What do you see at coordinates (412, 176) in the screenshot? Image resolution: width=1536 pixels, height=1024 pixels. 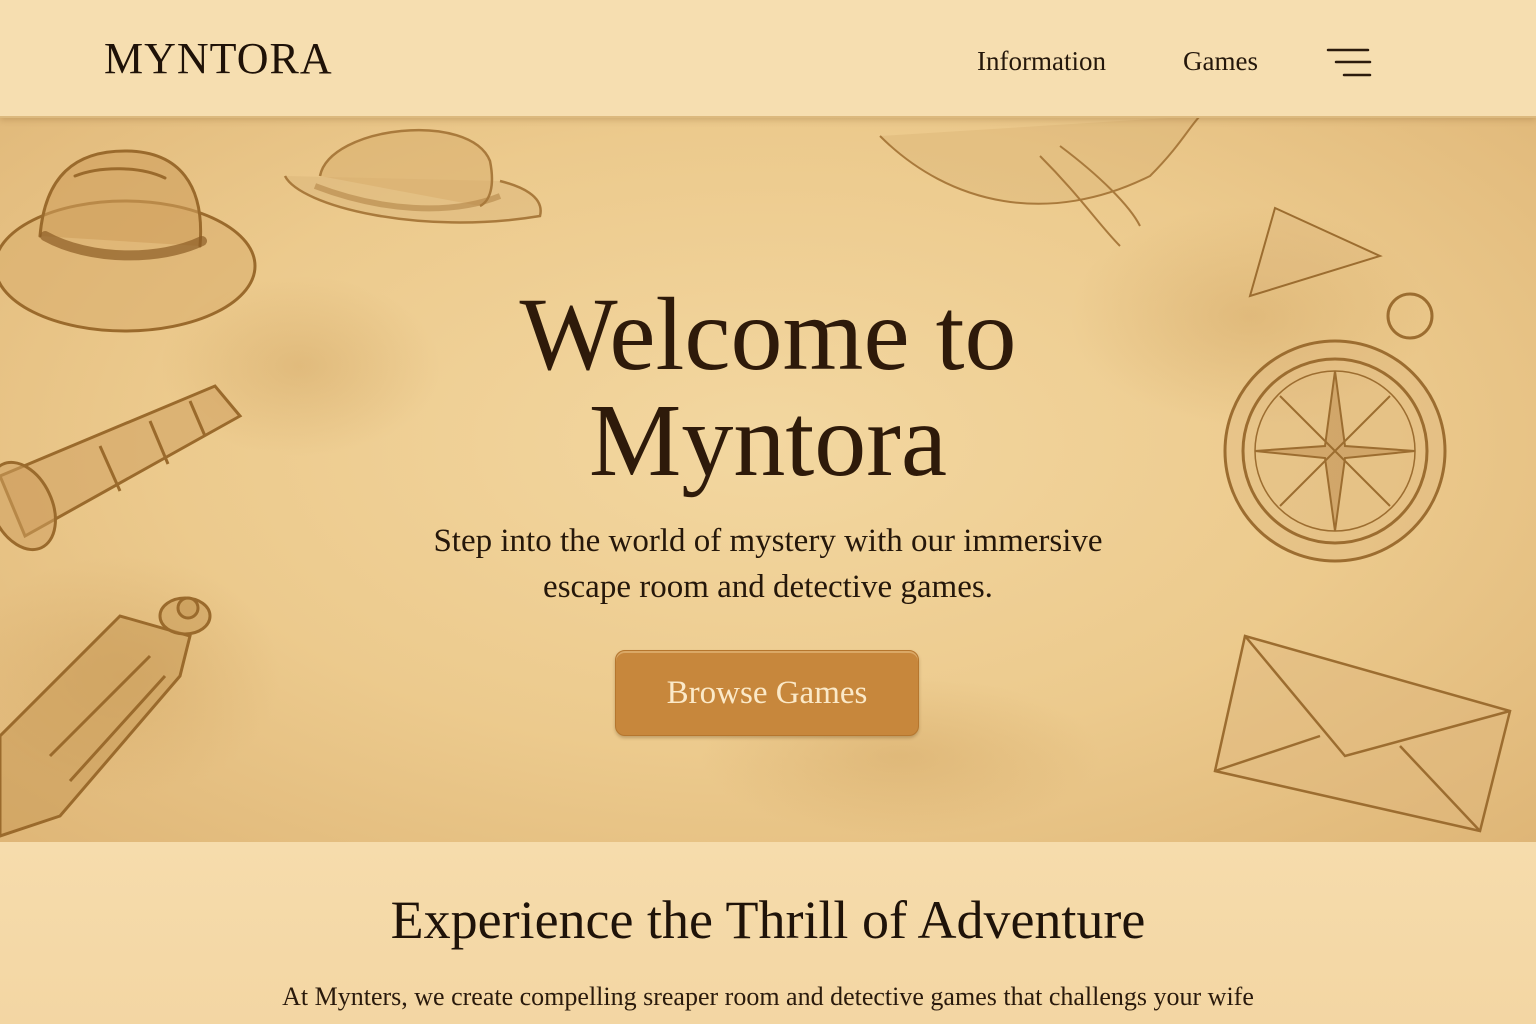 I see `bowler-hat-icon` at bounding box center [412, 176].